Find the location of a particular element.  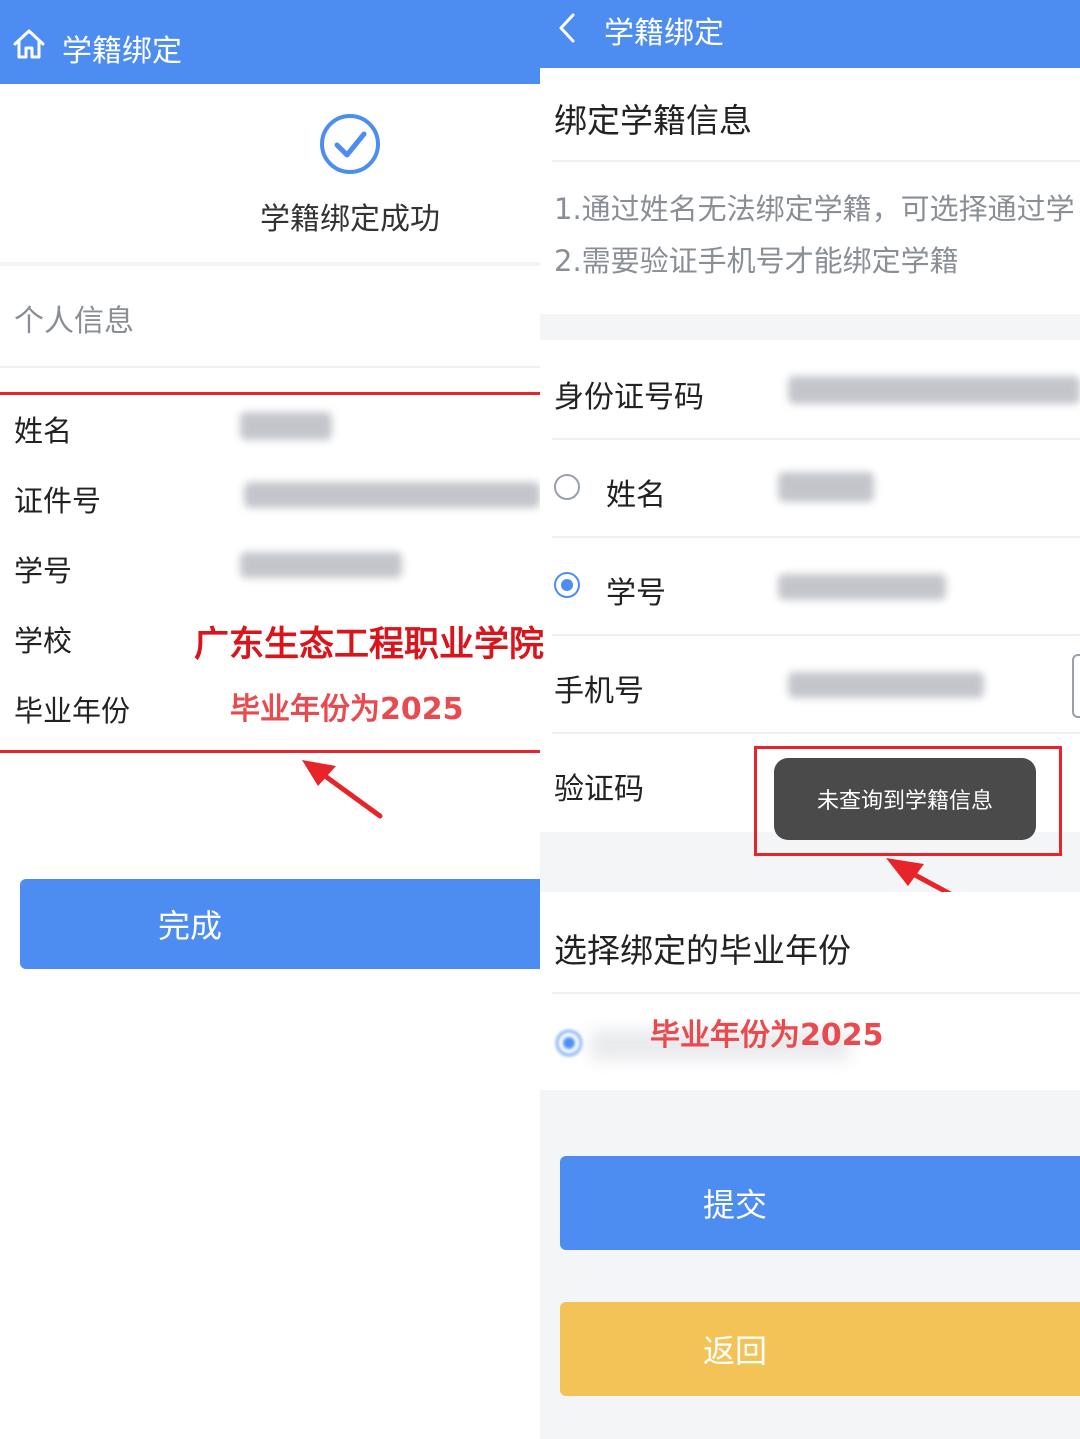

submit-button: 提交 is located at coordinates (820, 1203).